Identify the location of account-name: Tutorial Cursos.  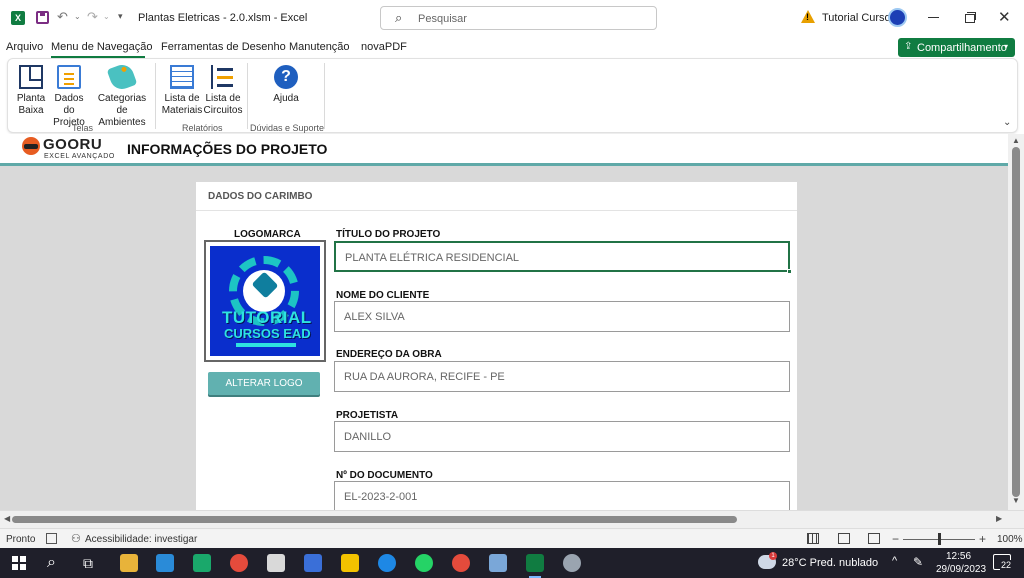
(859, 18).